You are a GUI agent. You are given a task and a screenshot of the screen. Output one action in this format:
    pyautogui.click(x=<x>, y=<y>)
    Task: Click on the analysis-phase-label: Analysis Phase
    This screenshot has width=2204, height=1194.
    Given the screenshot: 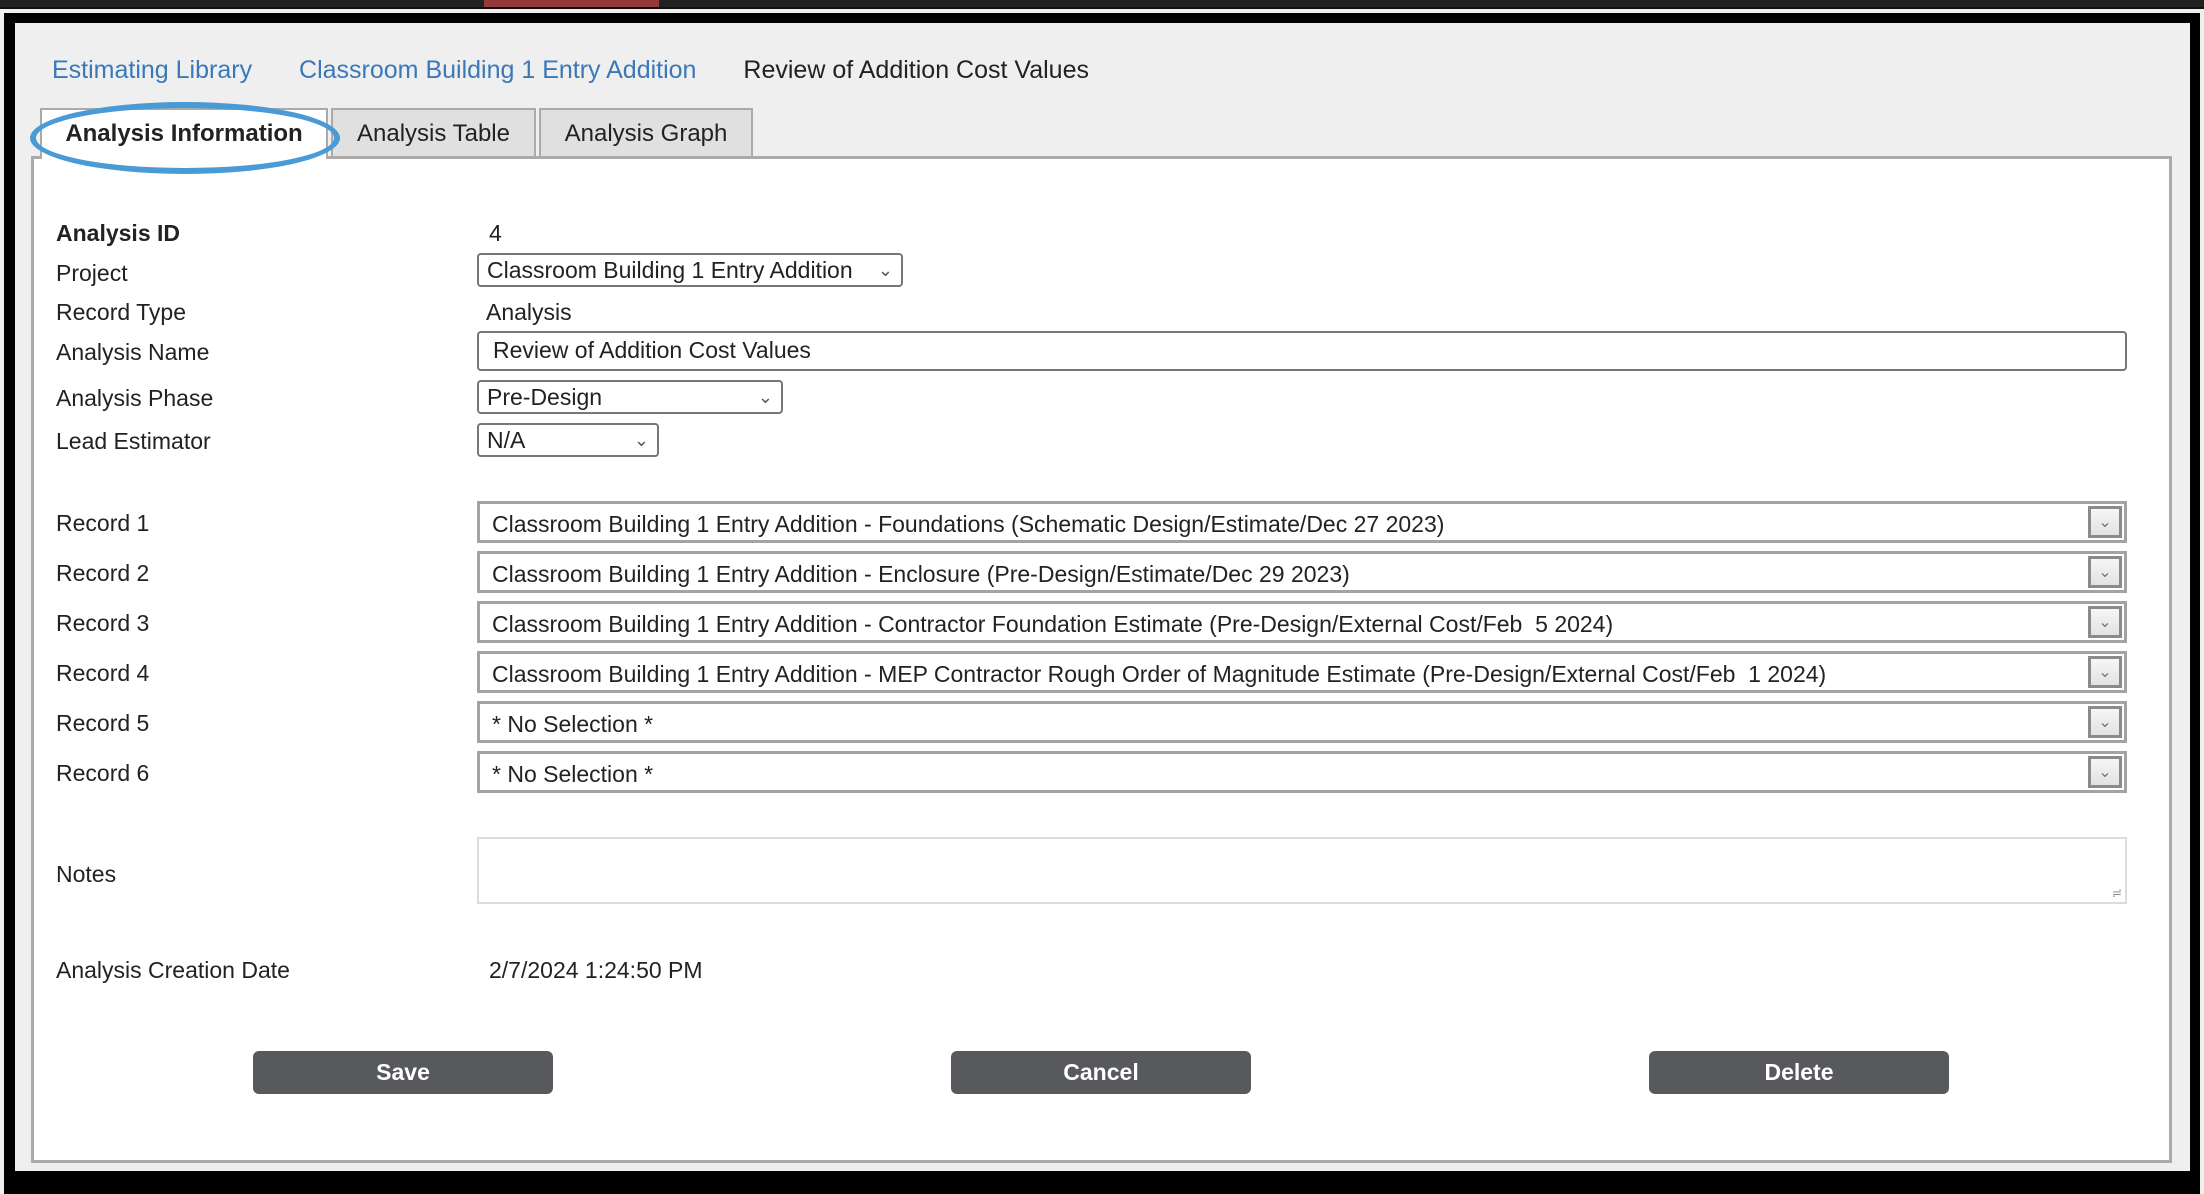 What is the action you would take?
    pyautogui.click(x=135, y=398)
    